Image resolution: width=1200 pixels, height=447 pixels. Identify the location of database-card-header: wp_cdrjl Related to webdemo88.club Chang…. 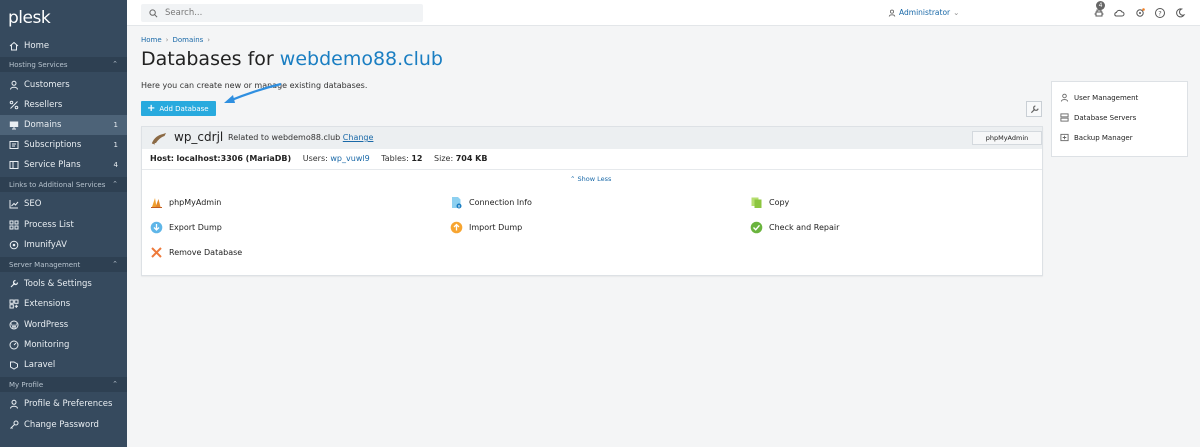
(592, 138).